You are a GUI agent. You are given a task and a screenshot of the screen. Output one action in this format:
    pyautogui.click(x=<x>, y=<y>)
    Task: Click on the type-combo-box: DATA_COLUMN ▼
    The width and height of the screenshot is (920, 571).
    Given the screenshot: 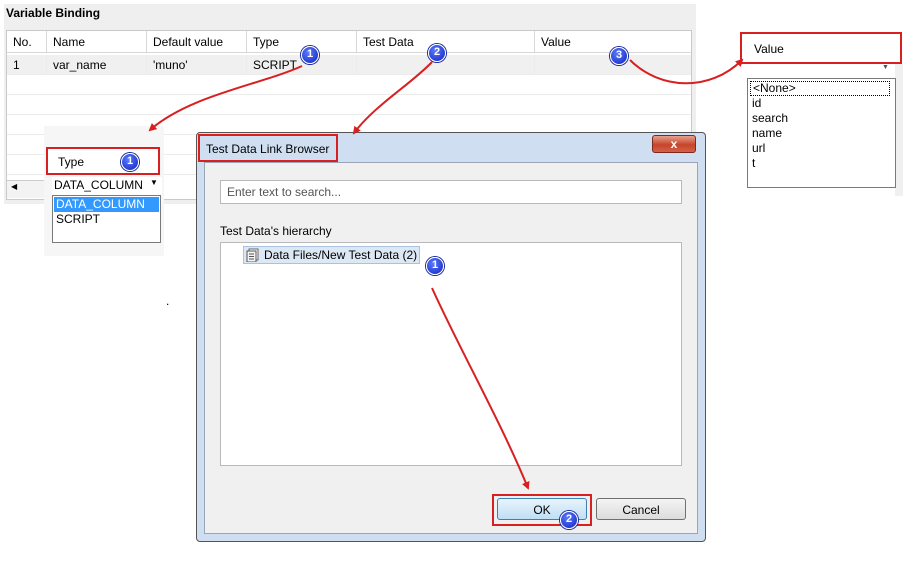 What is the action you would take?
    pyautogui.click(x=107, y=186)
    